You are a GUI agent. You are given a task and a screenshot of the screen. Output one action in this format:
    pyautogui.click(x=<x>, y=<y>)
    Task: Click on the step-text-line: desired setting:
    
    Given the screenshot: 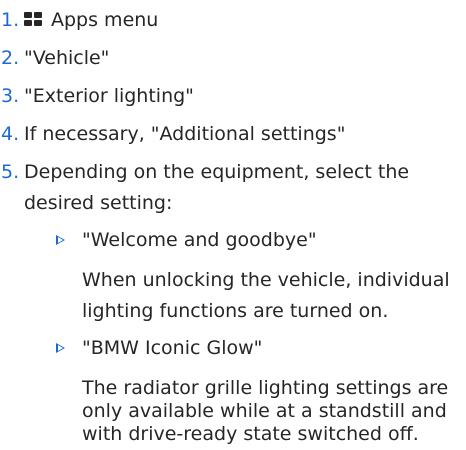 What is the action you would take?
    pyautogui.click(x=98, y=203)
    